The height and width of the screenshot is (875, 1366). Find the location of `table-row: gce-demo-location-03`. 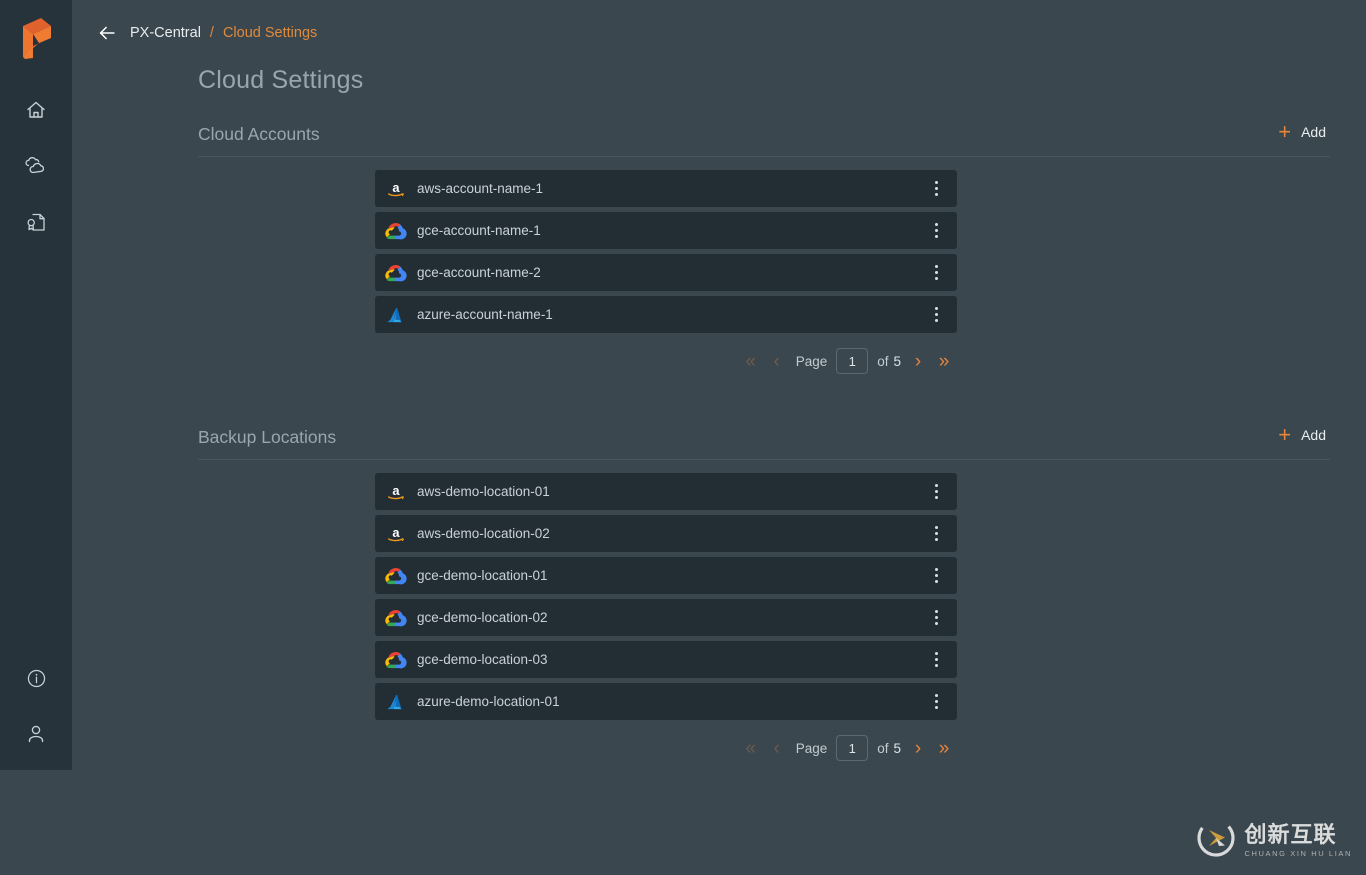

table-row: gce-demo-location-03 is located at coordinates (666, 659).